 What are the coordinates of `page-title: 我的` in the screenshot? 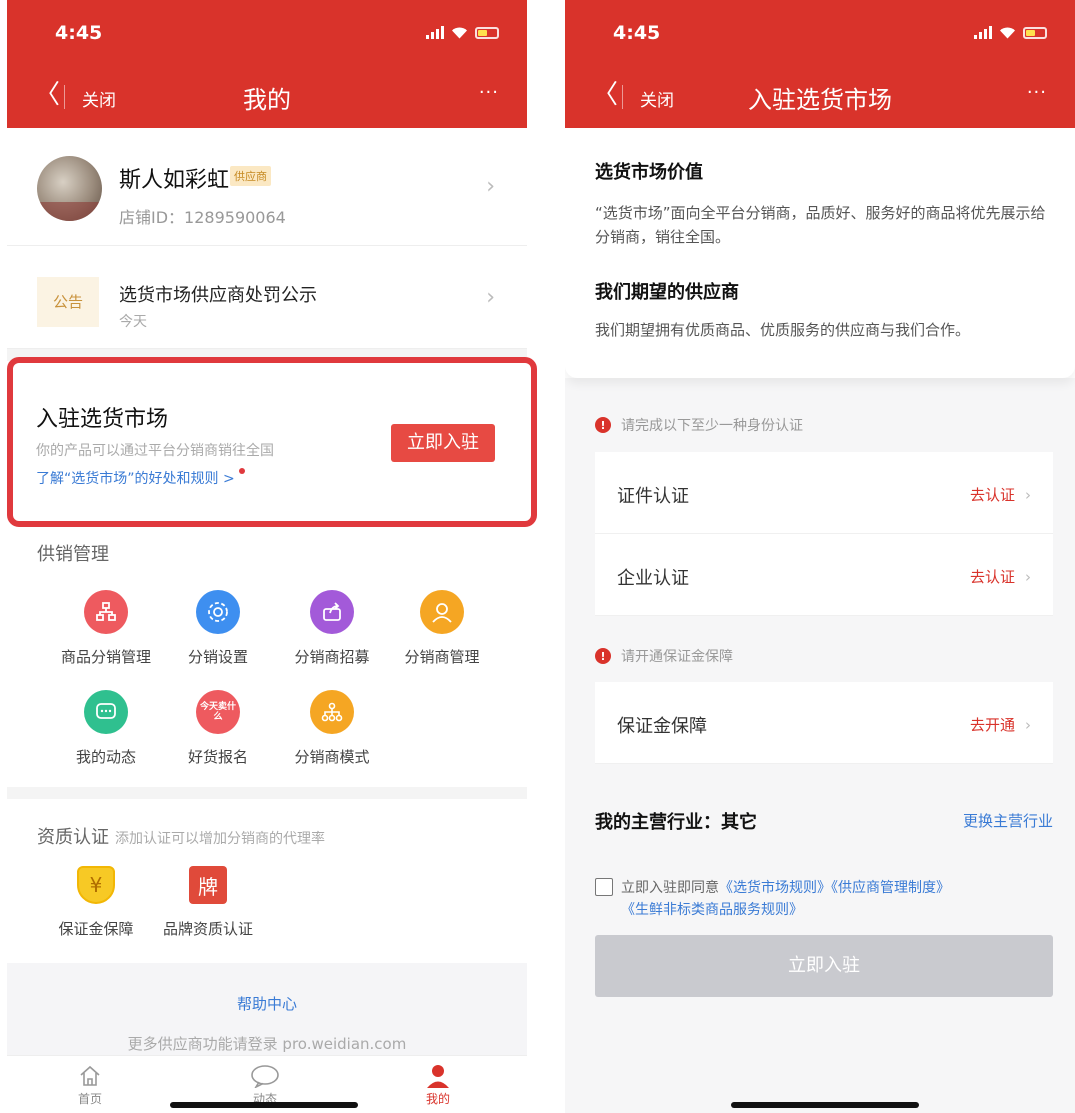 It's located at (267, 100).